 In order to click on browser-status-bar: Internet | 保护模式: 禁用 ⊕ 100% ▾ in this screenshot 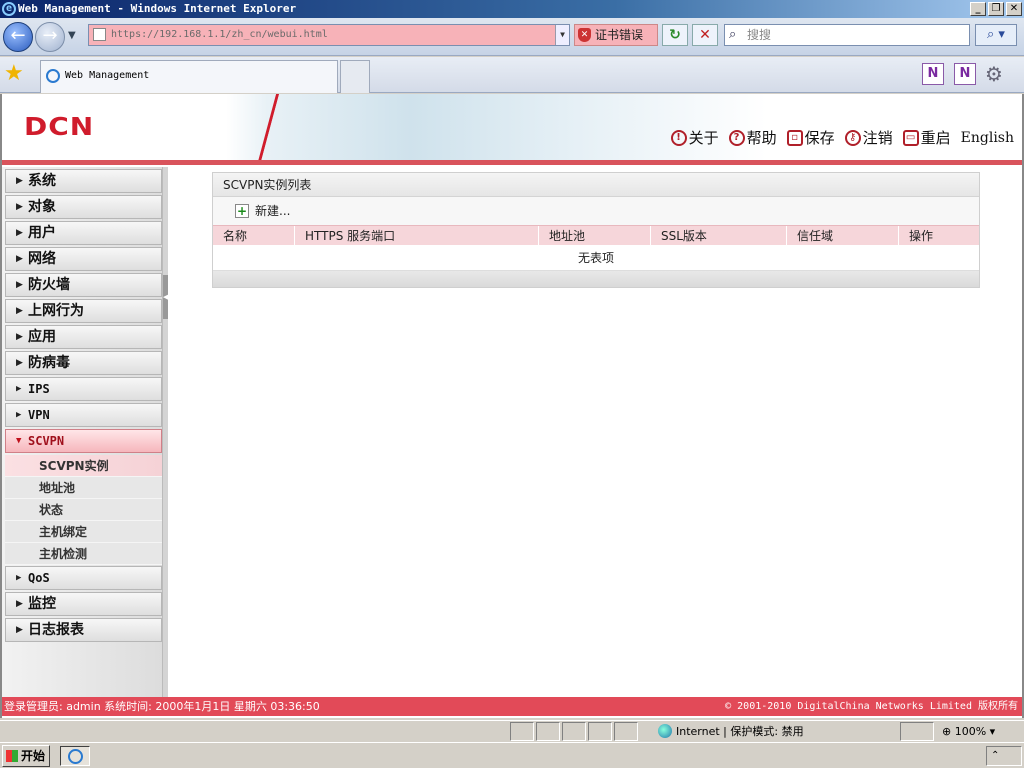, I will do `click(512, 731)`.